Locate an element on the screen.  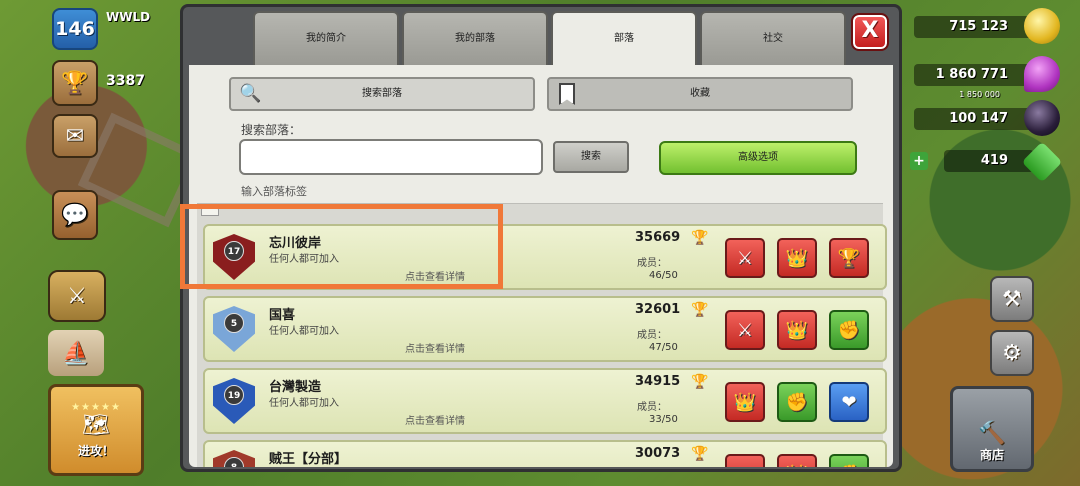
chat-button: 💬 is located at coordinates (75, 215).